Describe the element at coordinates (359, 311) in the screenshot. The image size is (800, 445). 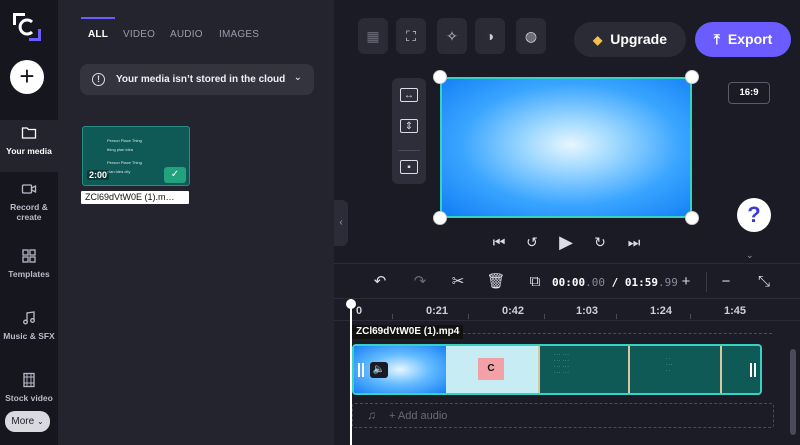
I see `ruler-tick: 0` at that location.